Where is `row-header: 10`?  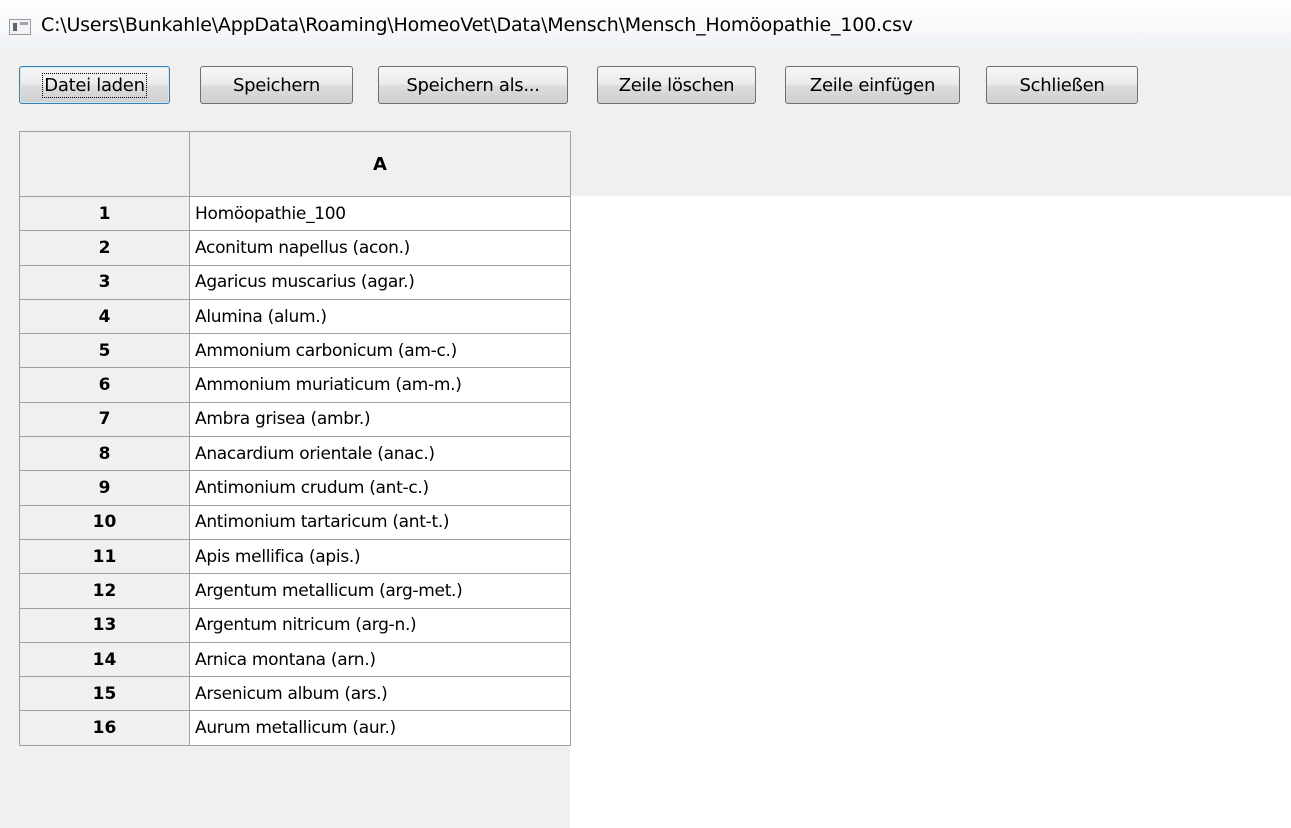
row-header: 10 is located at coordinates (104, 522).